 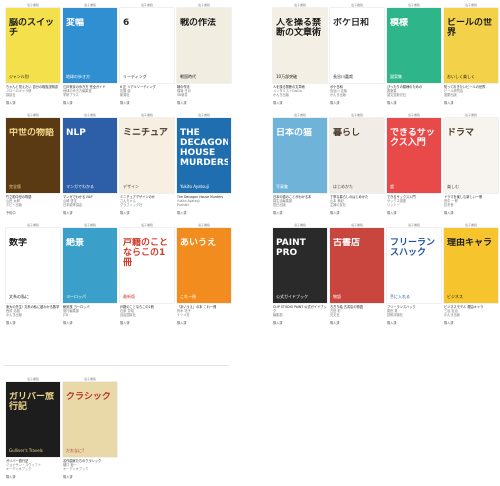 I want to click on book-meta: 日本の猫のことがわかる本 猫生活編集部 辰巳出版, so click(x=300, y=201).